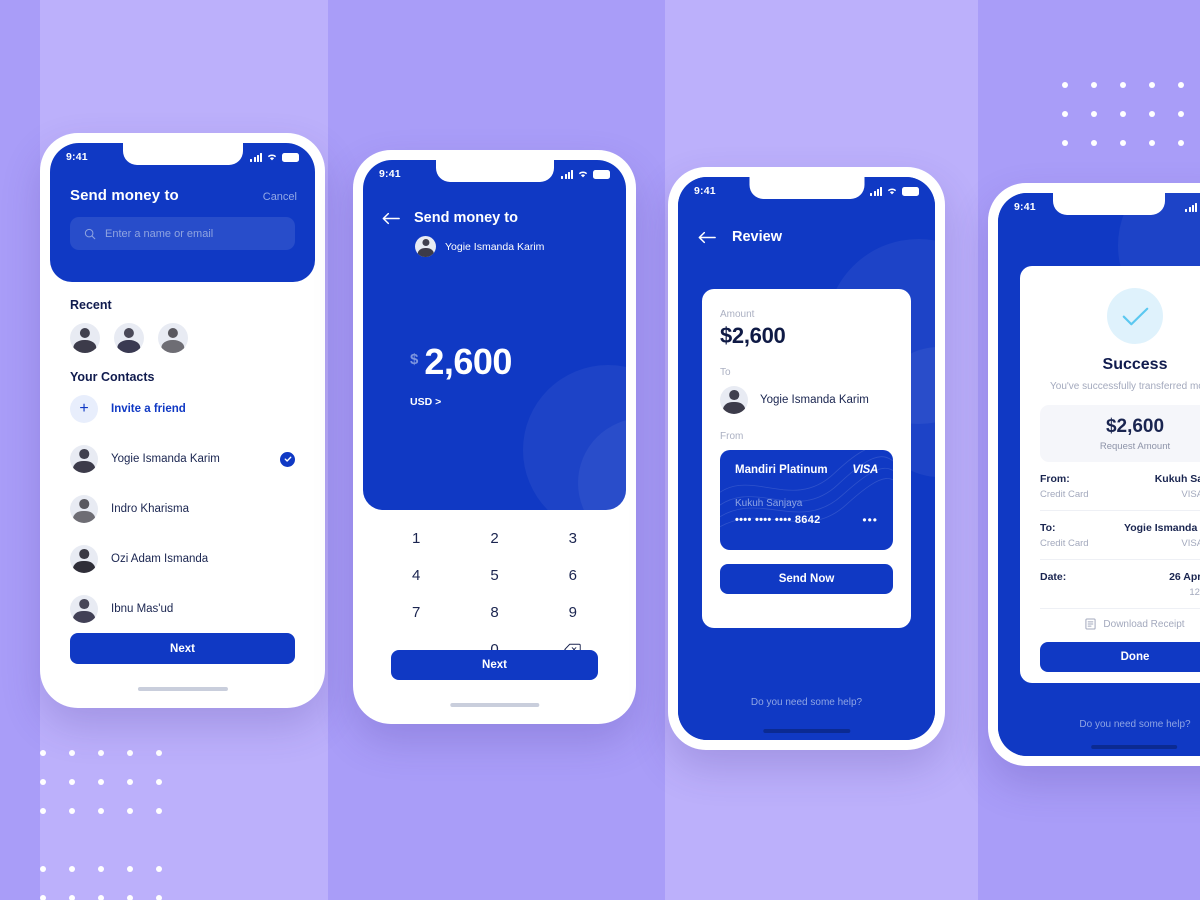 The height and width of the screenshot is (900, 1200). Describe the element at coordinates (124, 195) in the screenshot. I see `page-title: Send money to` at that location.